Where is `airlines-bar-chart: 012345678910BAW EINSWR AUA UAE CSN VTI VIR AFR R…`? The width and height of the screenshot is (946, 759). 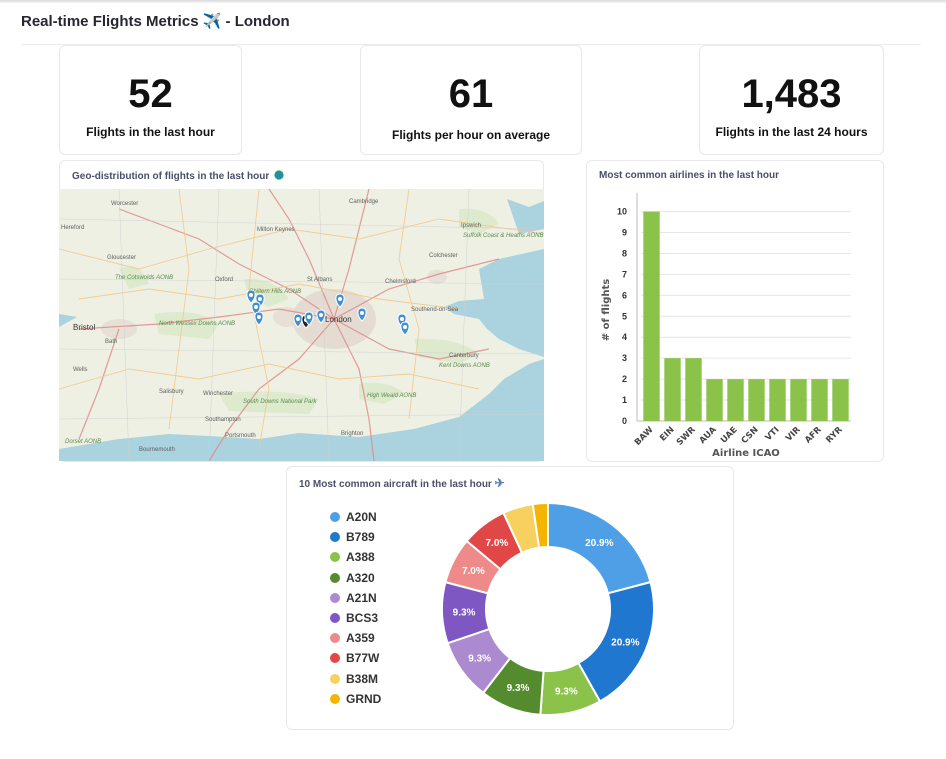
airlines-bar-chart: 012345678910BAW EINSWR AUA UAE CSN VTI VIR AFR R… is located at coordinates (726, 326).